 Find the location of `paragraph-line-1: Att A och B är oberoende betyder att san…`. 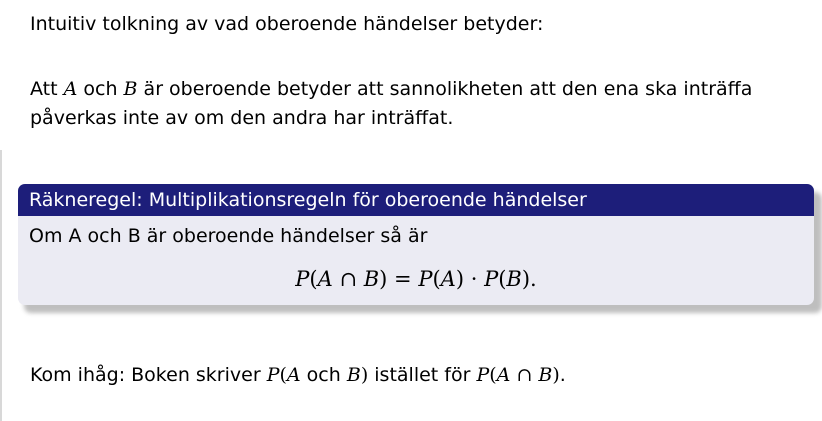

paragraph-line-1: Att A och B är oberoende betyder att san… is located at coordinates (391, 89).